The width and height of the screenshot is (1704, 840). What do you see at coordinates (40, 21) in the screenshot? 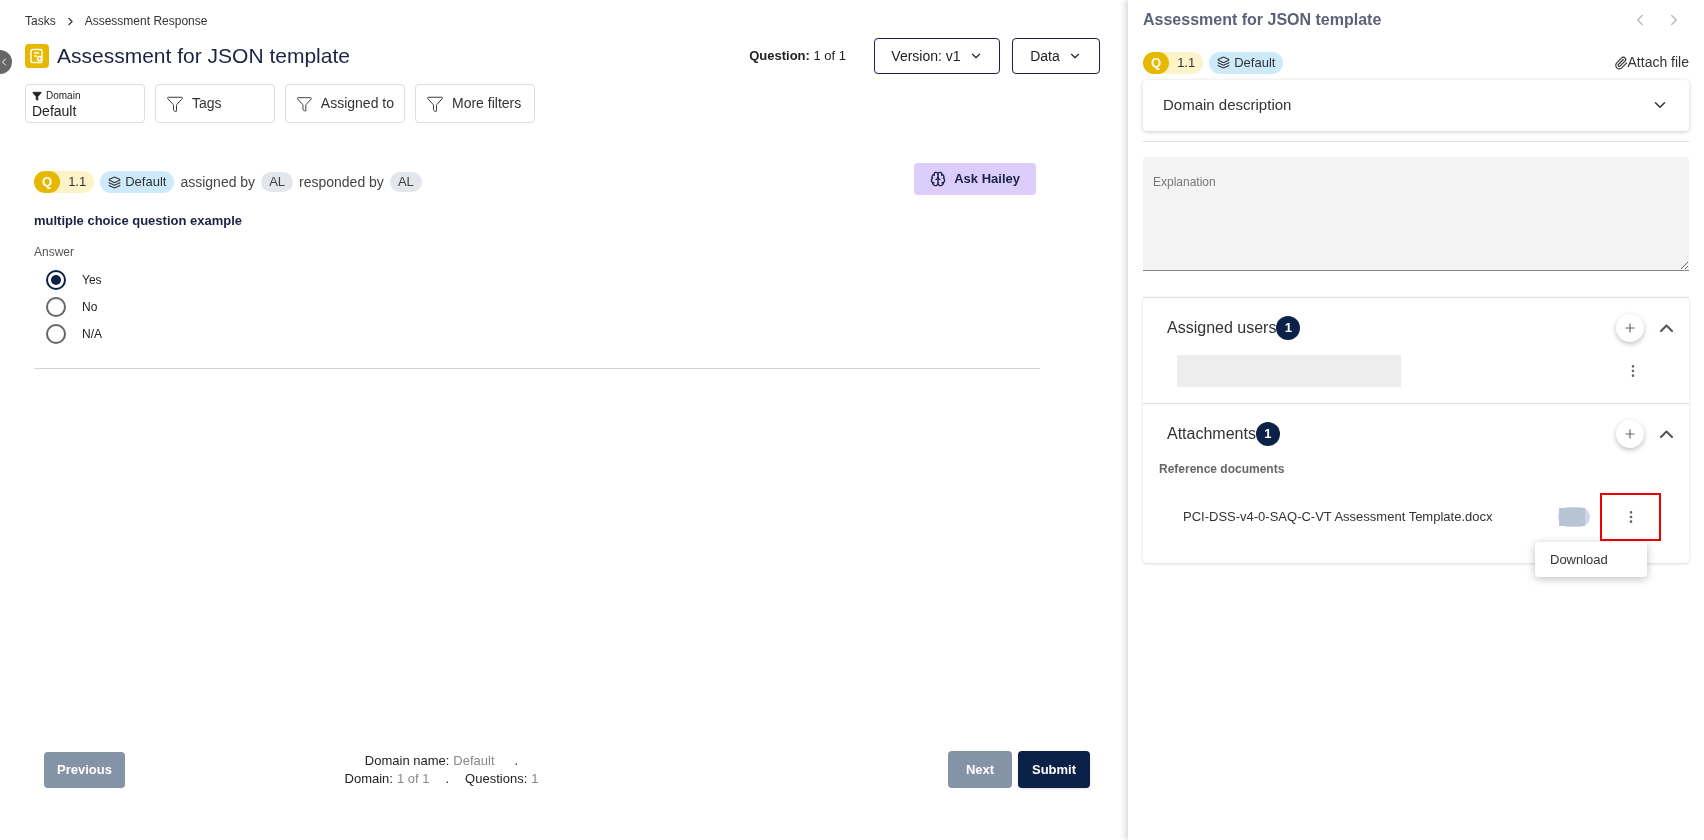
I see `breadcrumb-link: Tasks` at bounding box center [40, 21].